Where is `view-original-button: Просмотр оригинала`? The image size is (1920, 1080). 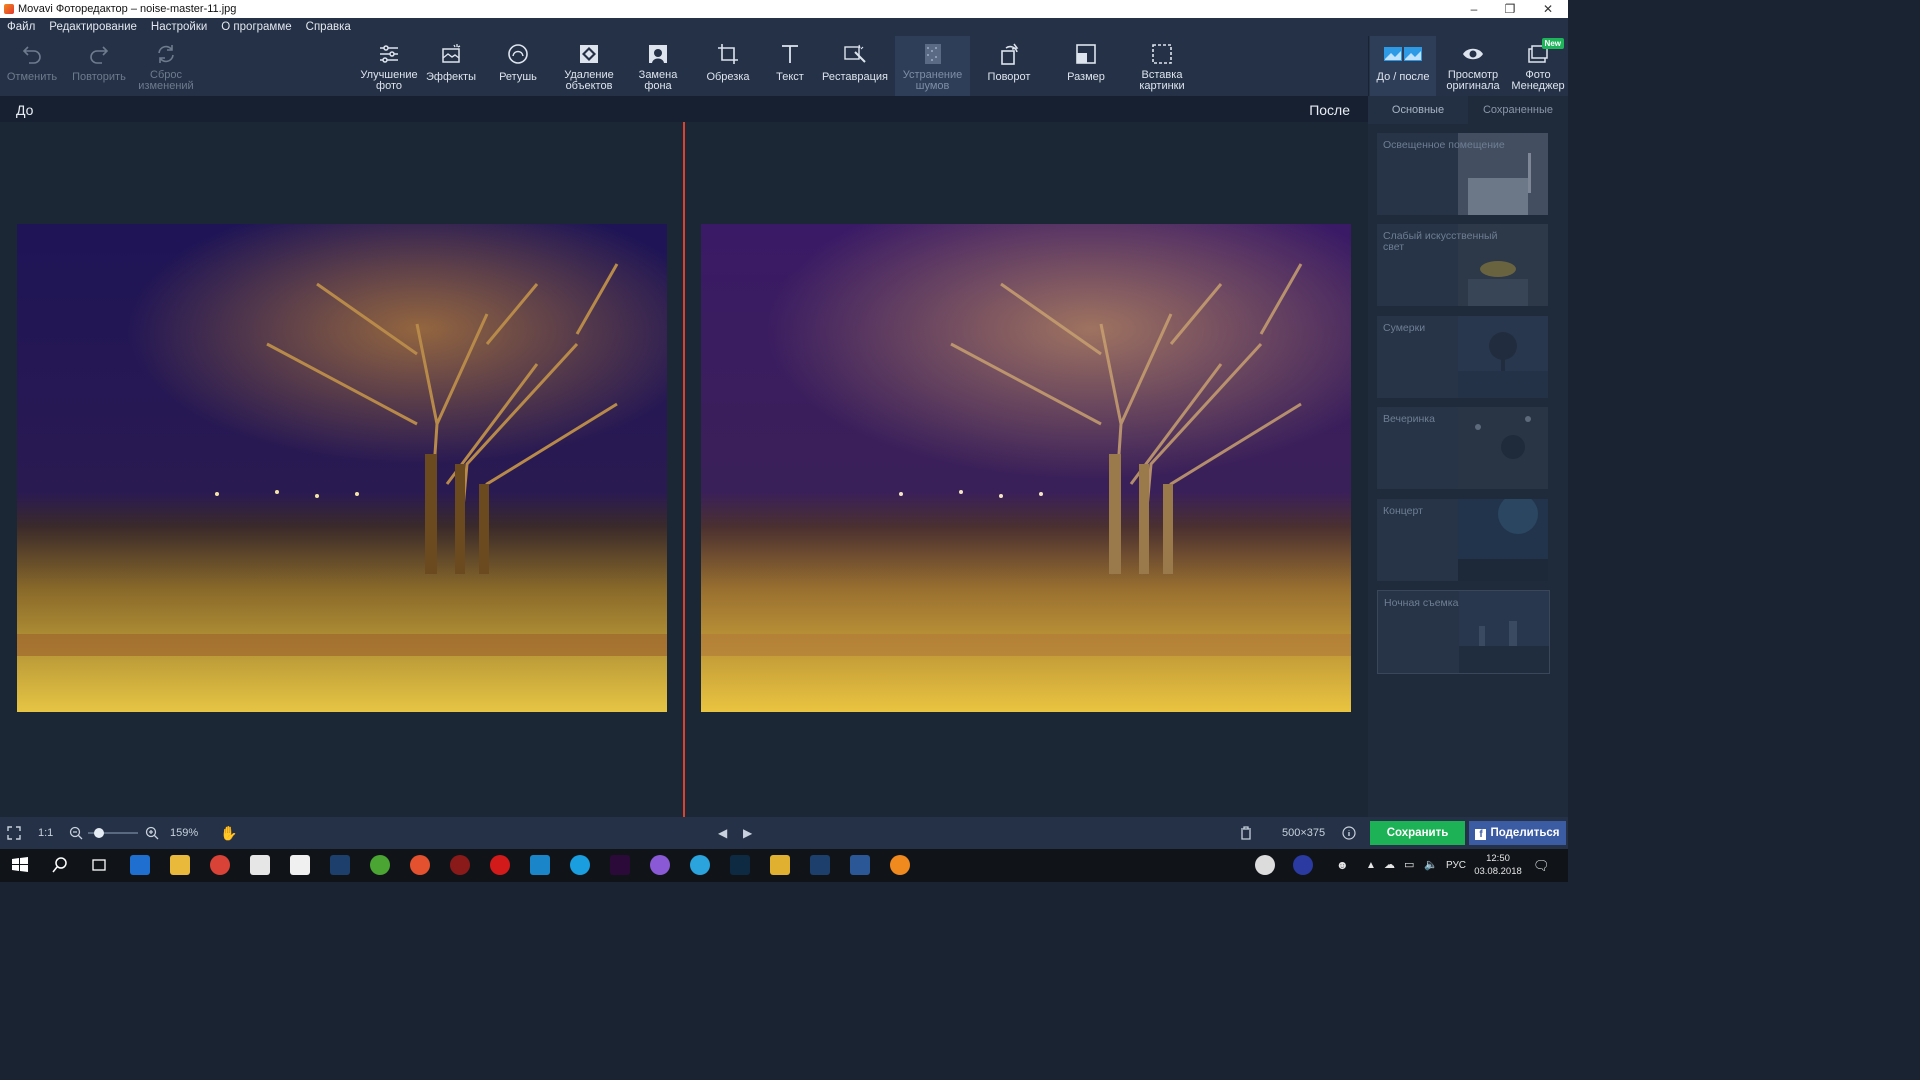 view-original-button: Просмотр оригинала is located at coordinates (1473, 66).